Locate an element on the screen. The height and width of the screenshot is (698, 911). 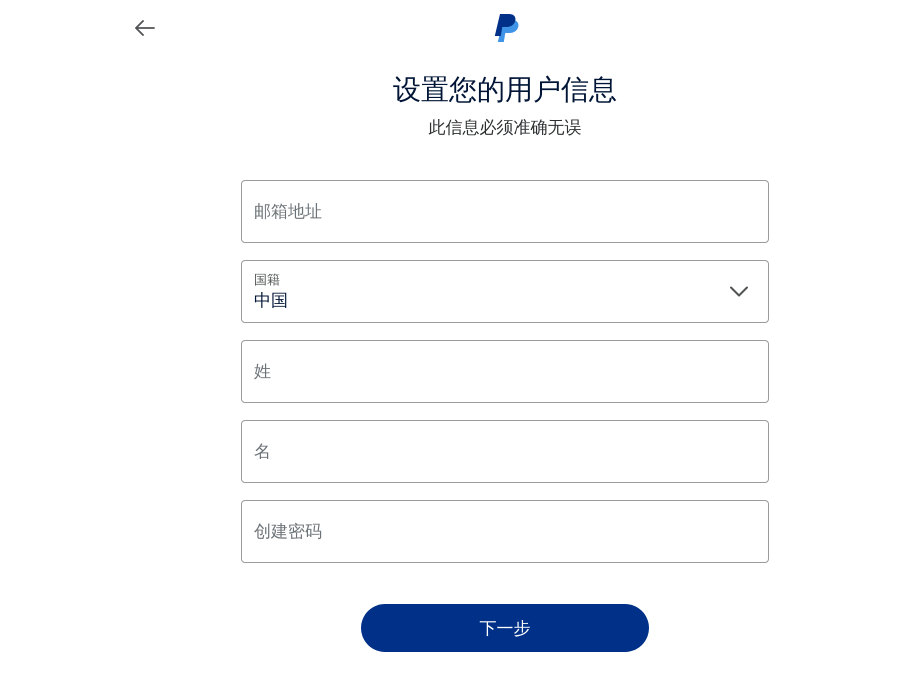
text-input-field: 邮箱地址 is located at coordinates (505, 211).